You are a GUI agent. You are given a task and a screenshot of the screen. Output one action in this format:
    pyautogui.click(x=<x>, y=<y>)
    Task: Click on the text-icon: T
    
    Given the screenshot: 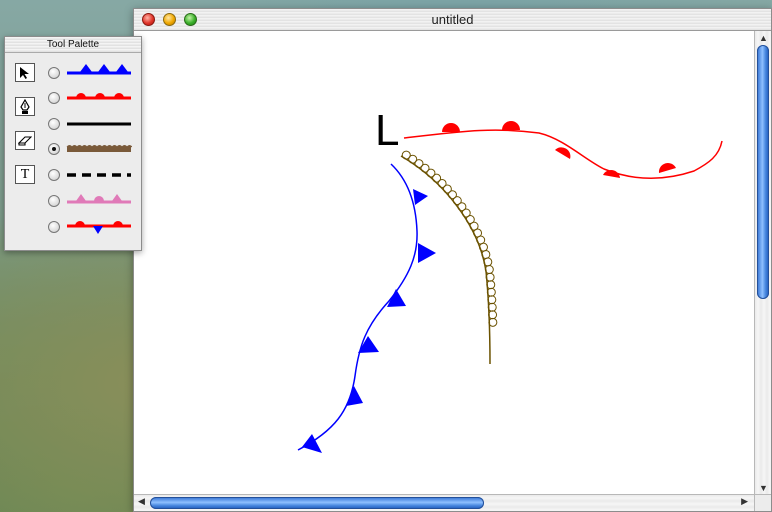 What is the action you would take?
    pyautogui.click(x=25, y=174)
    